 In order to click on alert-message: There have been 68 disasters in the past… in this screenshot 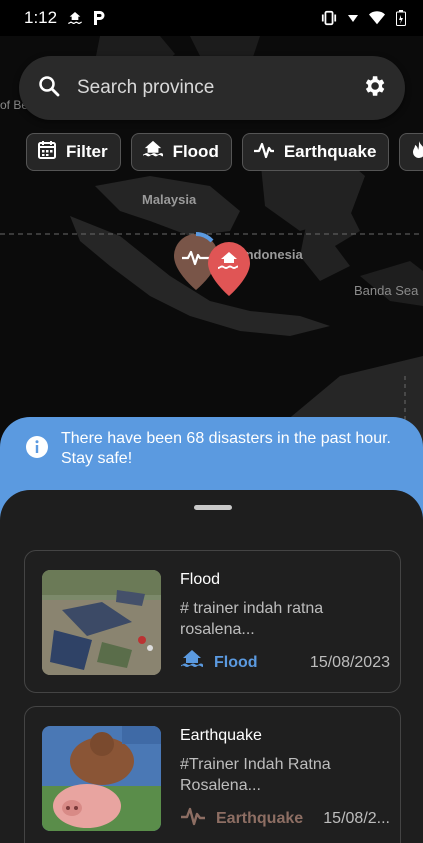, I will do `click(226, 448)`.